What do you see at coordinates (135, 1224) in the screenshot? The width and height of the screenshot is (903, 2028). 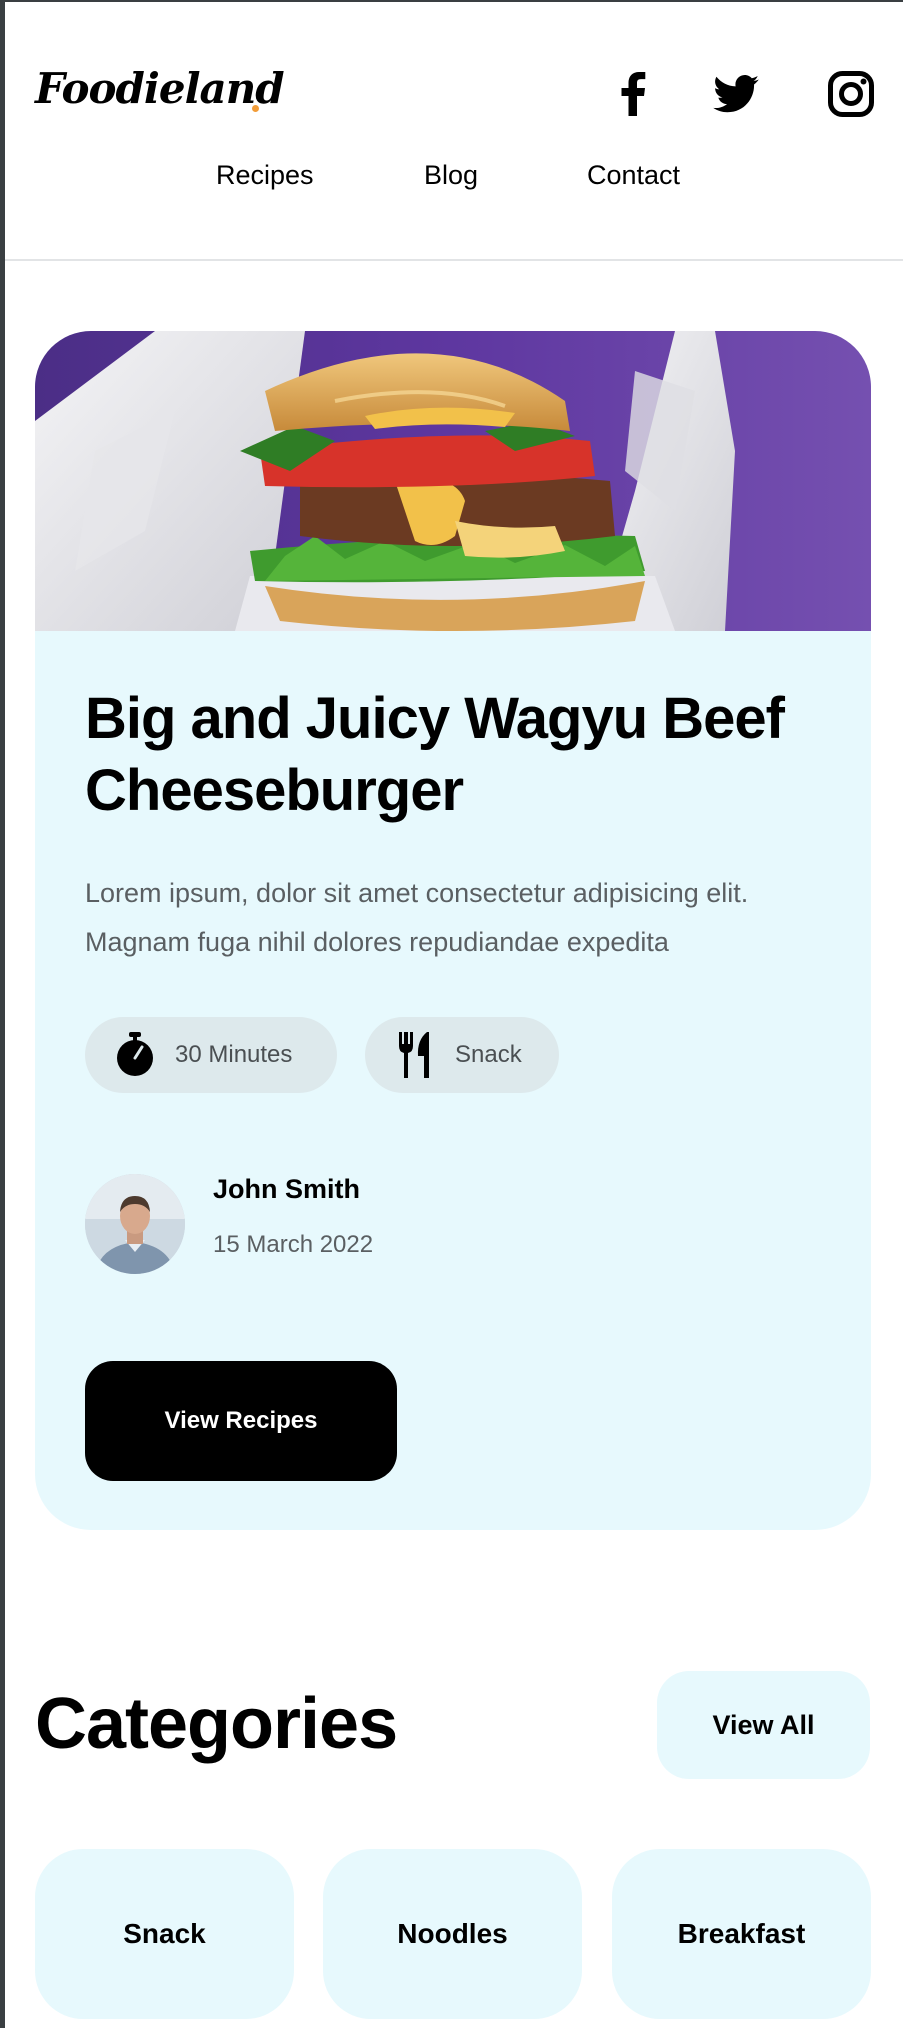 I see `author-avatar` at bounding box center [135, 1224].